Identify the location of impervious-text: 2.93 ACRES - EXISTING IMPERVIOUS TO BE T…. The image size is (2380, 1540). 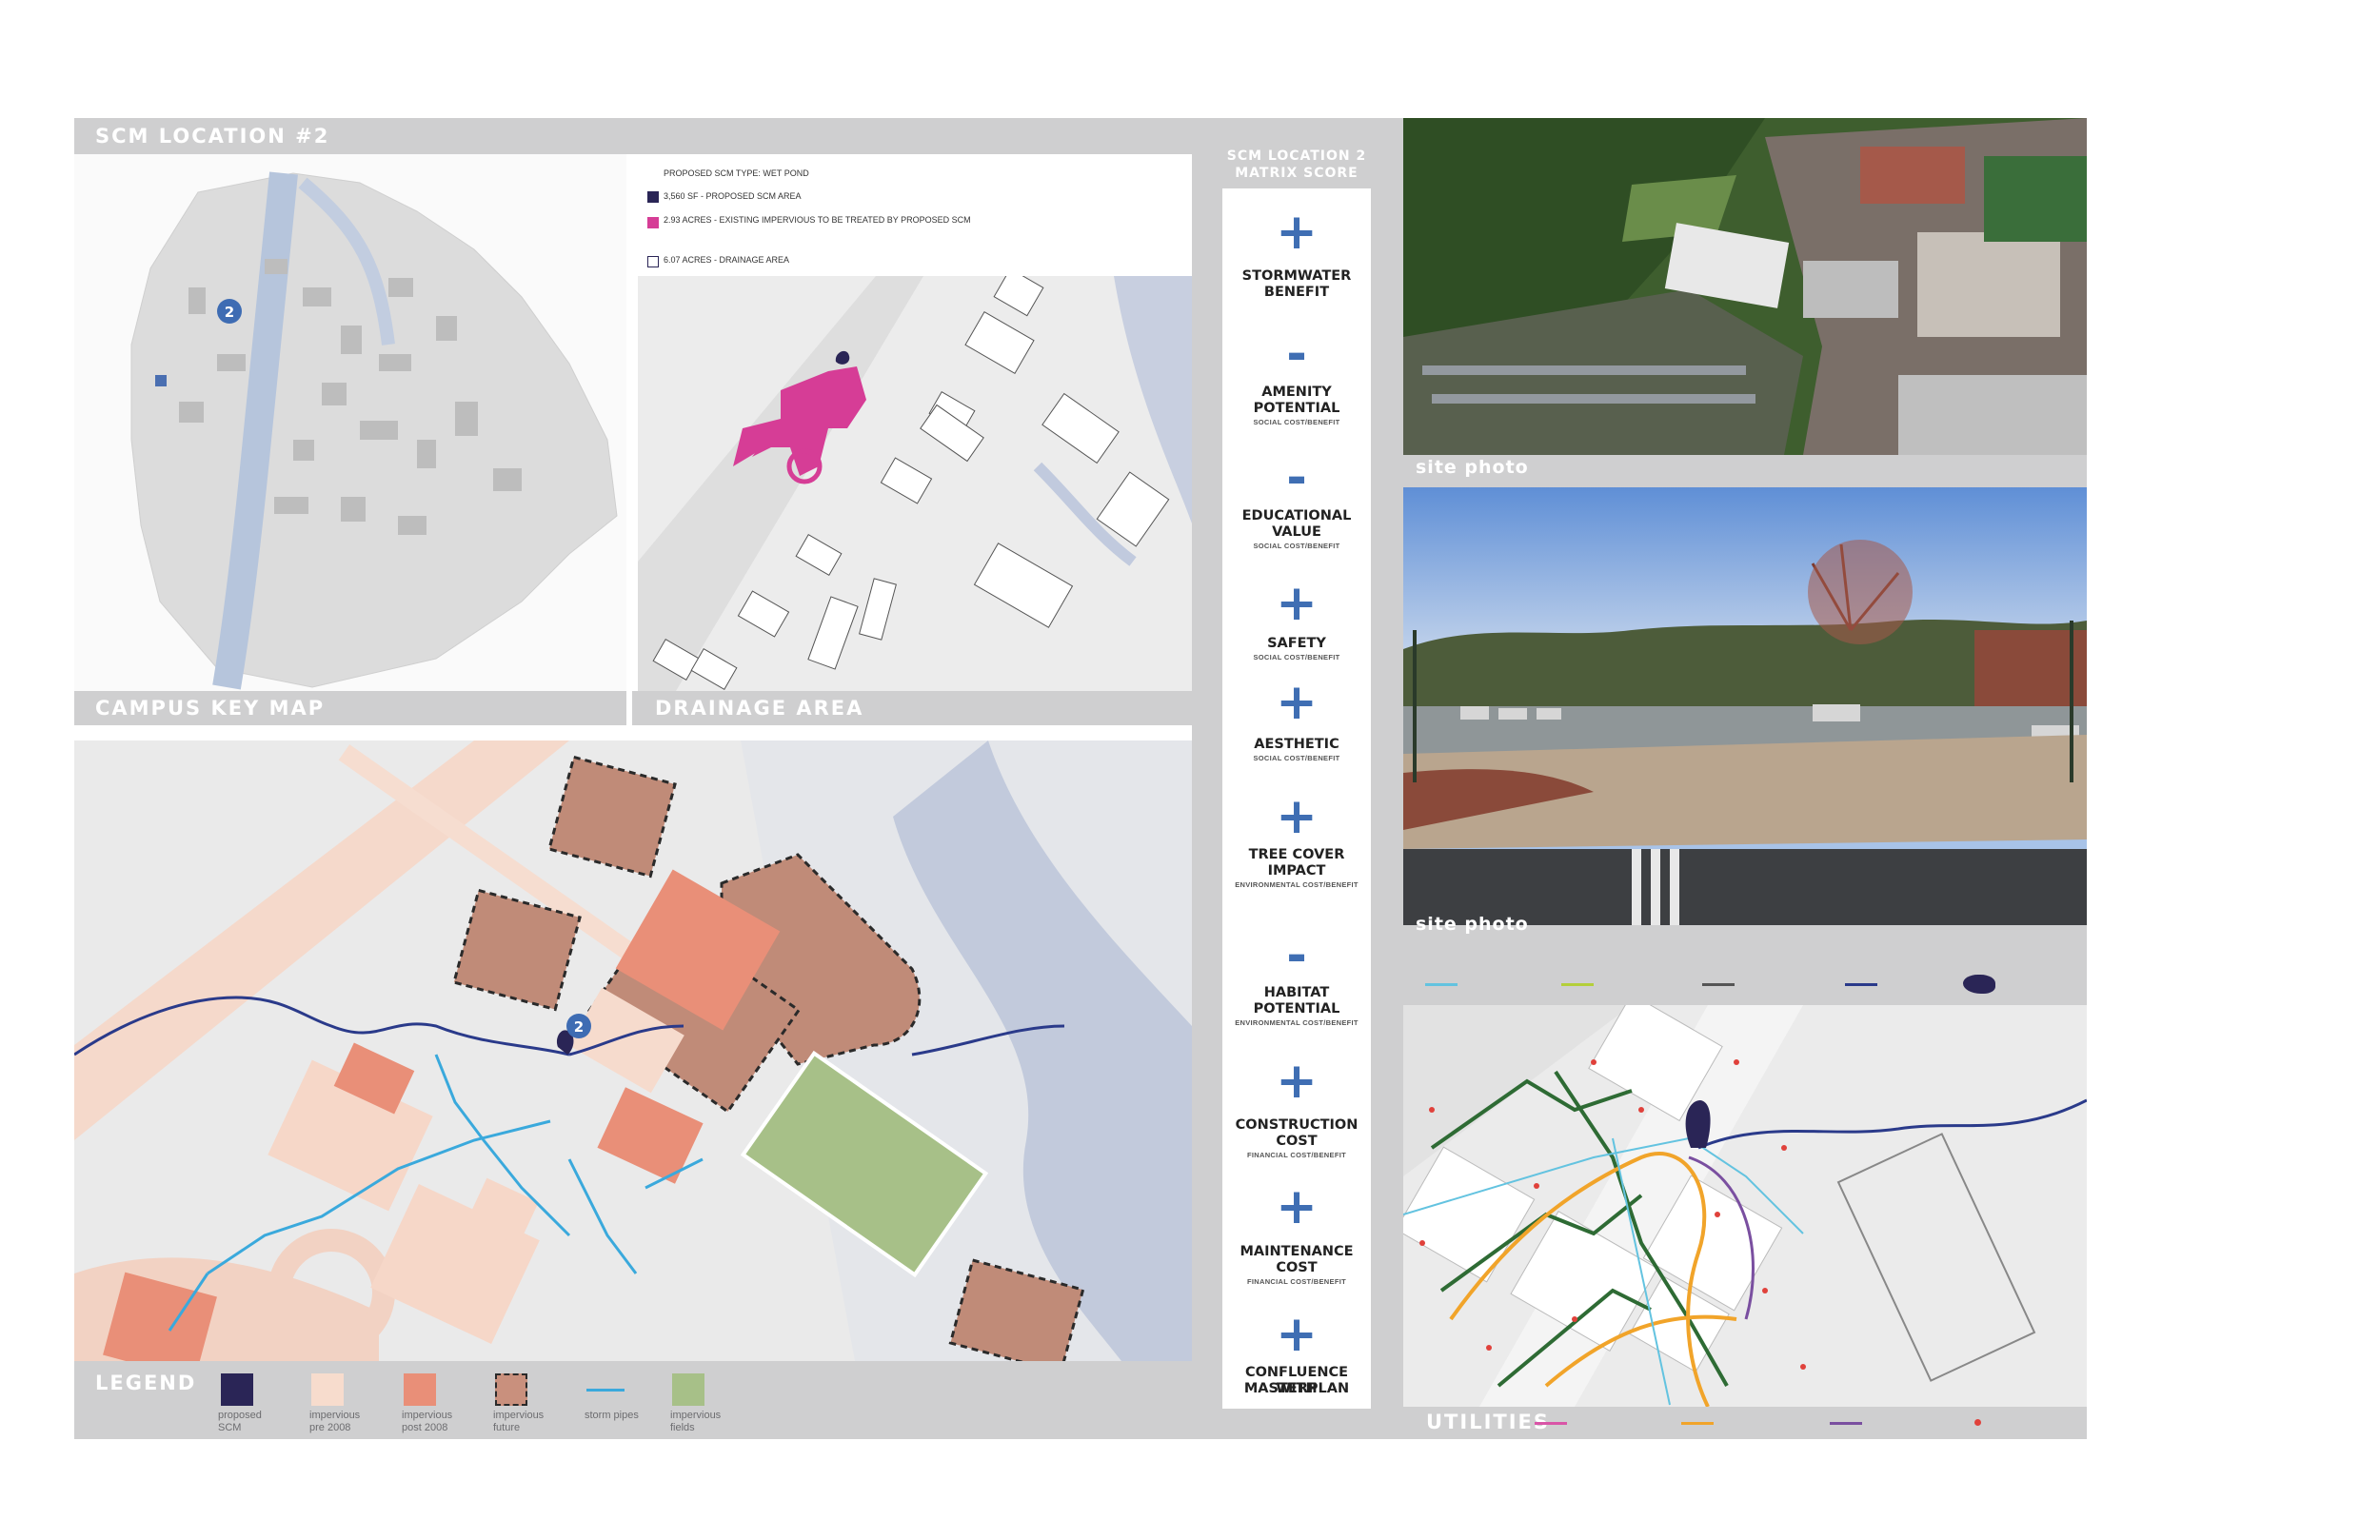
(817, 220).